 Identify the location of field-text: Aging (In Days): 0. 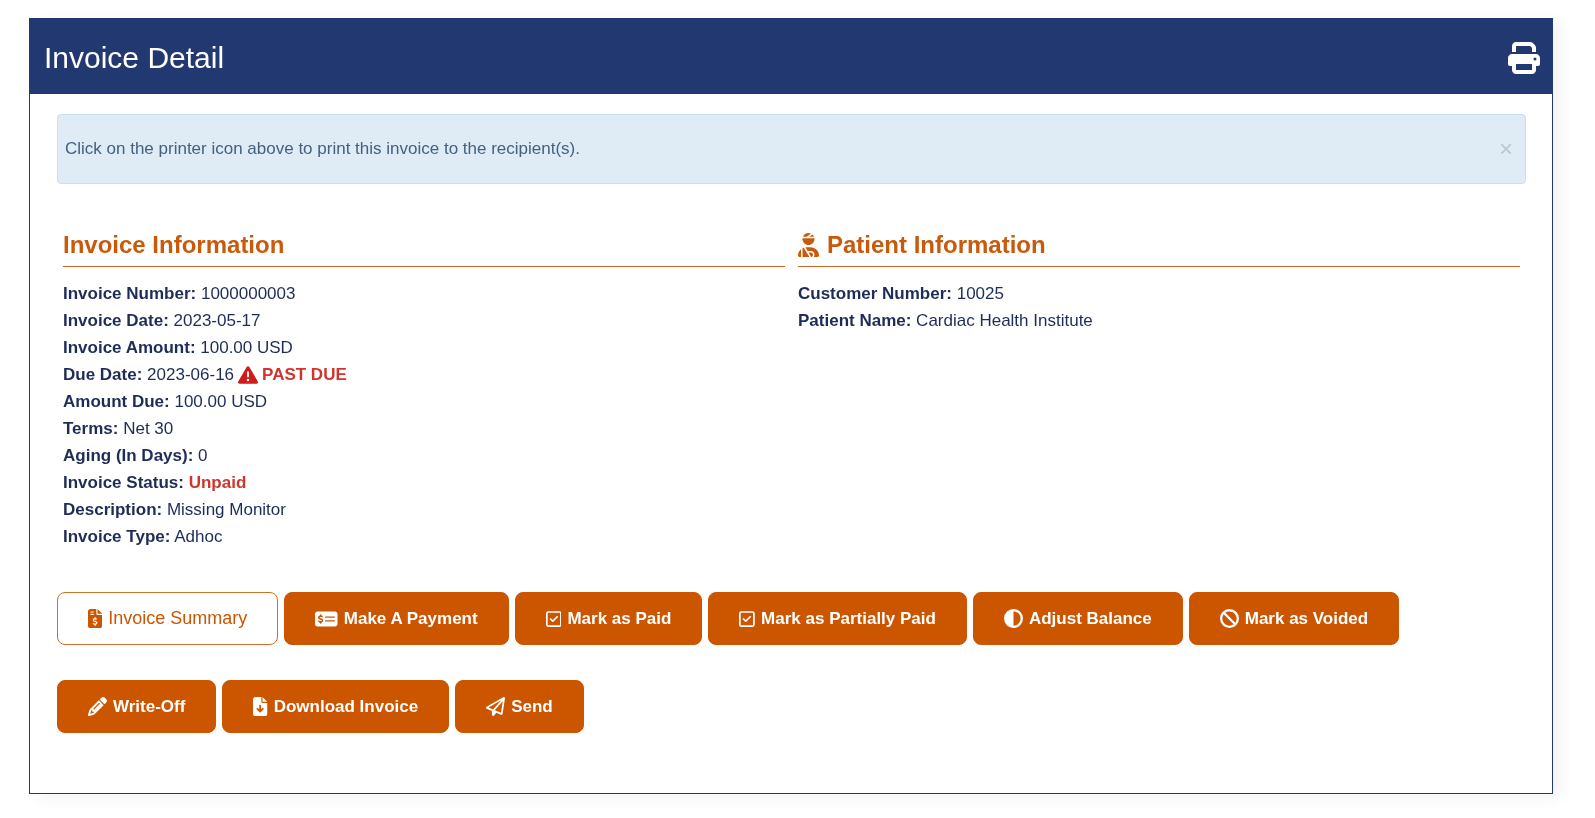
(135, 456).